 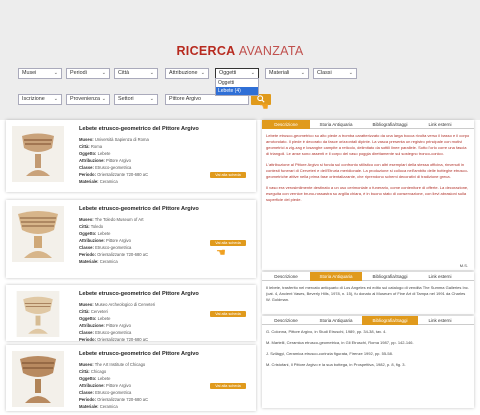 What do you see at coordinates (237, 83) in the screenshot?
I see `dropdown-option: Oggetti` at bounding box center [237, 83].